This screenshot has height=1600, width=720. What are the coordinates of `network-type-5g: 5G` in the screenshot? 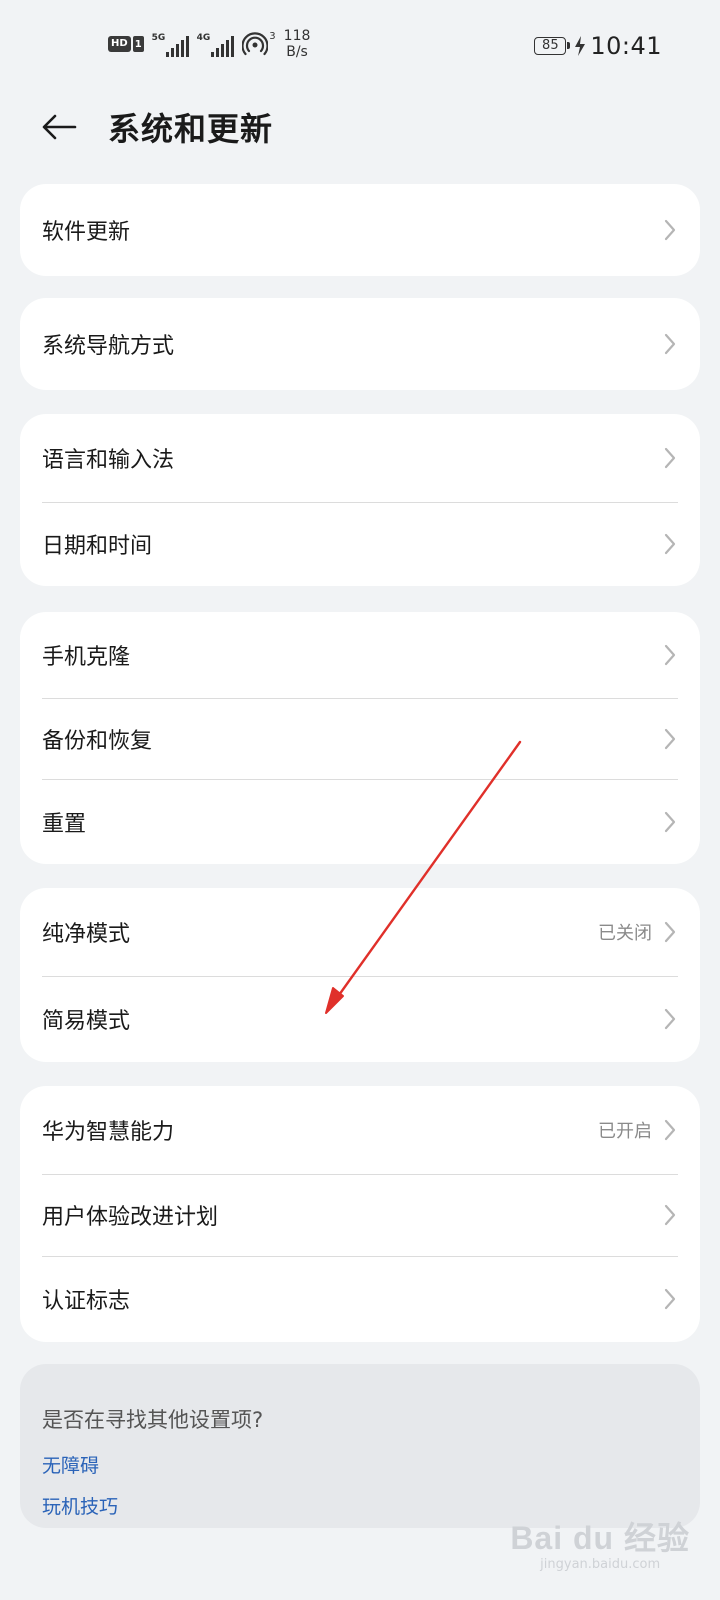 It's located at (158, 38).